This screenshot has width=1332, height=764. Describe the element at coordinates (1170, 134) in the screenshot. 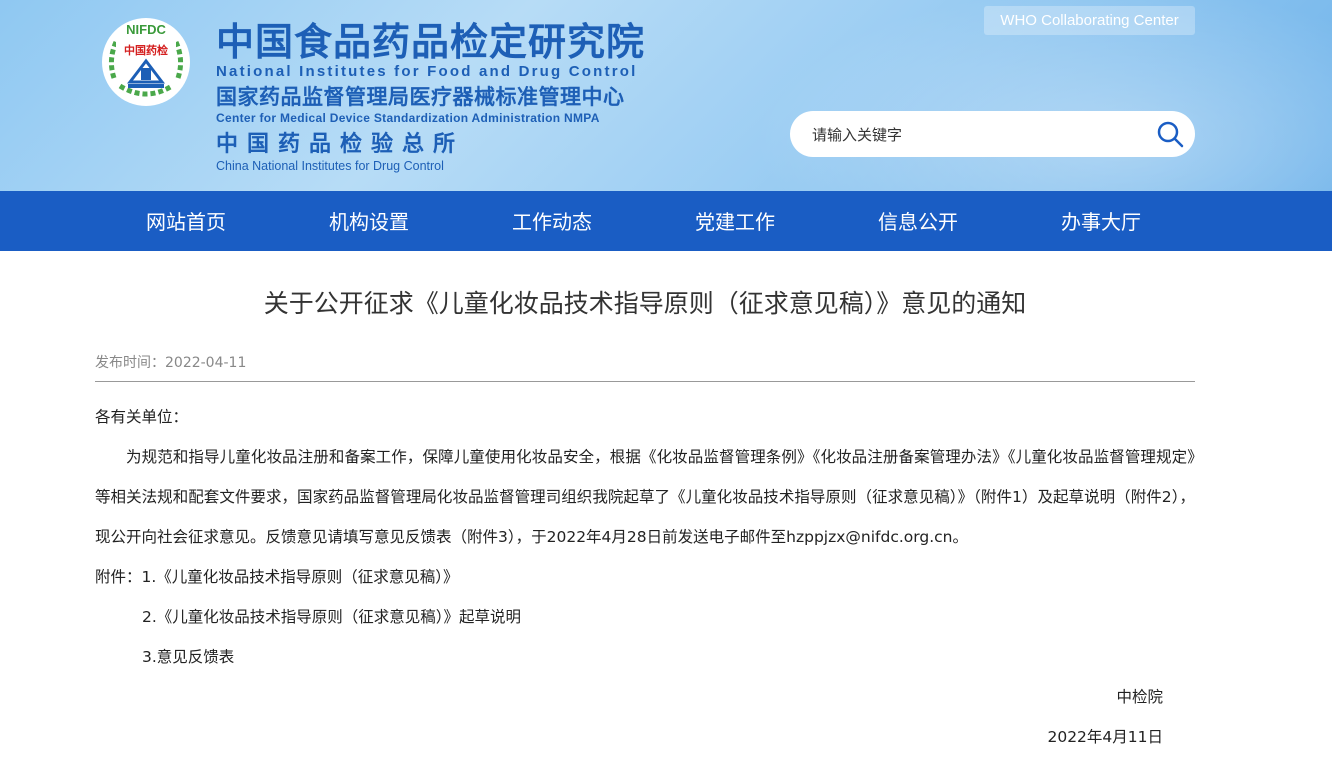

I see `search-icon` at that location.